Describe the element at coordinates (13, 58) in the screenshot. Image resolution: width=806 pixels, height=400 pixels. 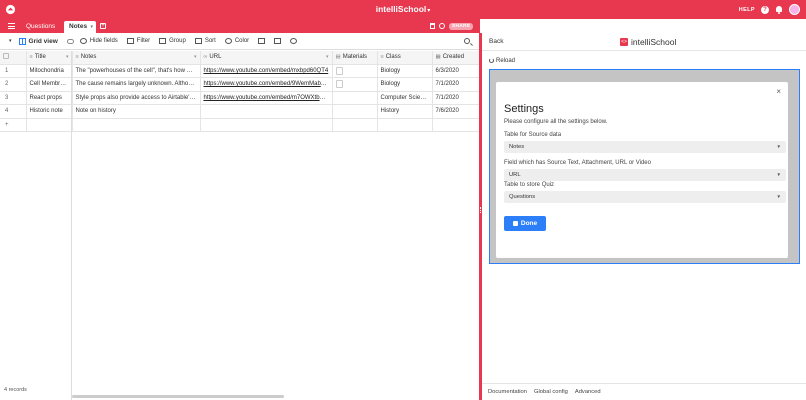
I see `select-all-checkbox` at that location.